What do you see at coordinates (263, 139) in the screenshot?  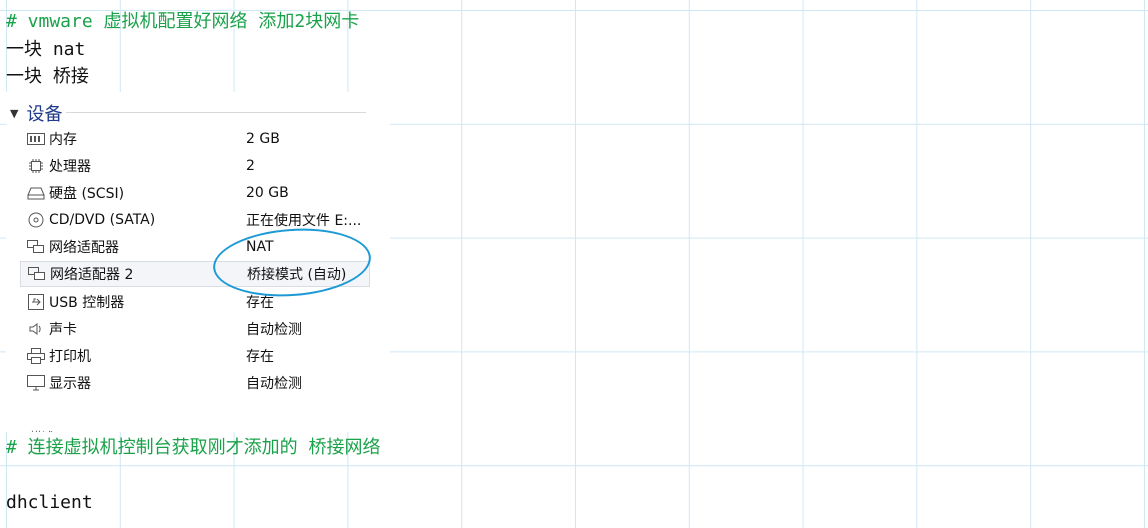 I see `device-value: 2 GB` at bounding box center [263, 139].